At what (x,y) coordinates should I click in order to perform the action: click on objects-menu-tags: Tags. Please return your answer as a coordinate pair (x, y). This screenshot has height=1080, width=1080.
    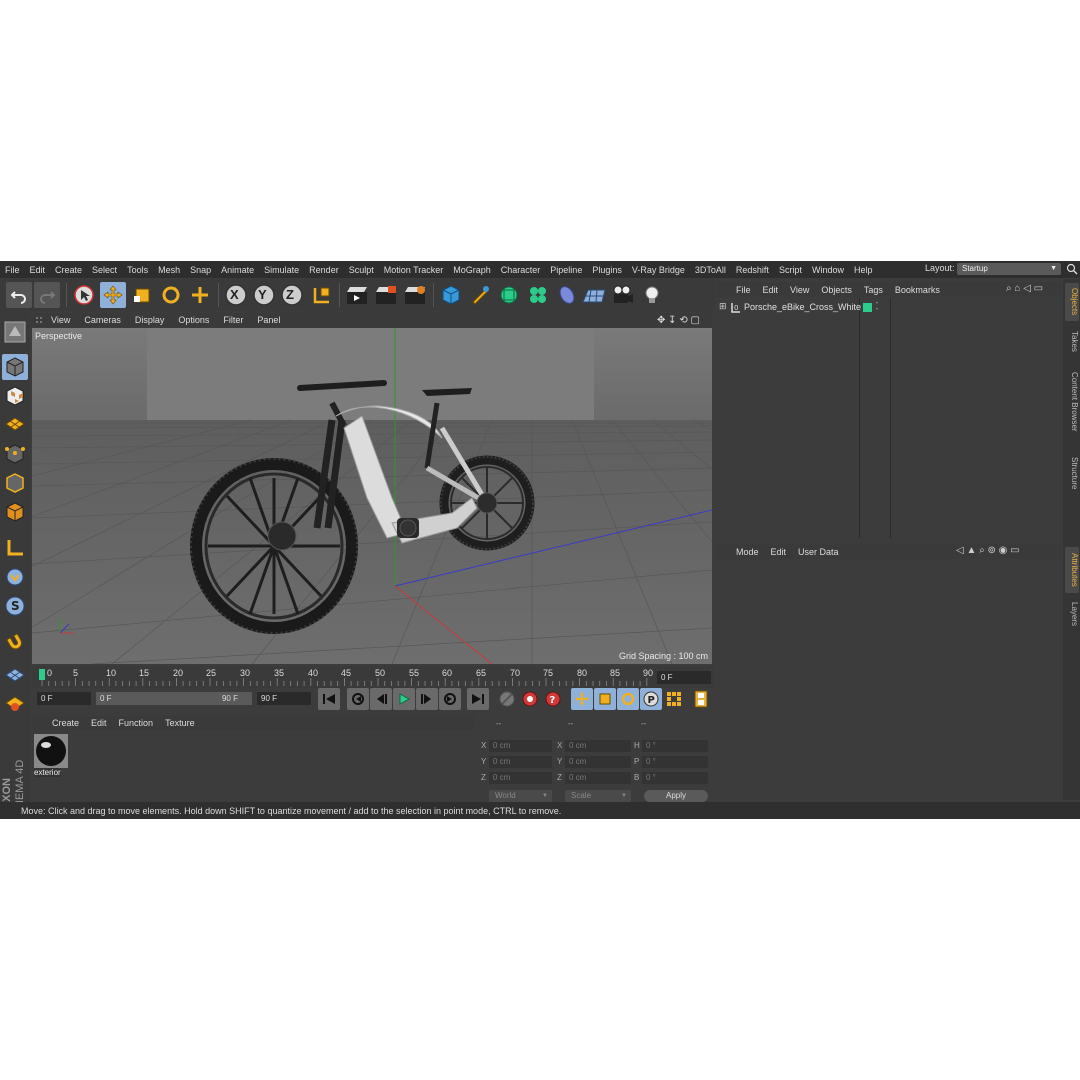
    Looking at the image, I should click on (873, 290).